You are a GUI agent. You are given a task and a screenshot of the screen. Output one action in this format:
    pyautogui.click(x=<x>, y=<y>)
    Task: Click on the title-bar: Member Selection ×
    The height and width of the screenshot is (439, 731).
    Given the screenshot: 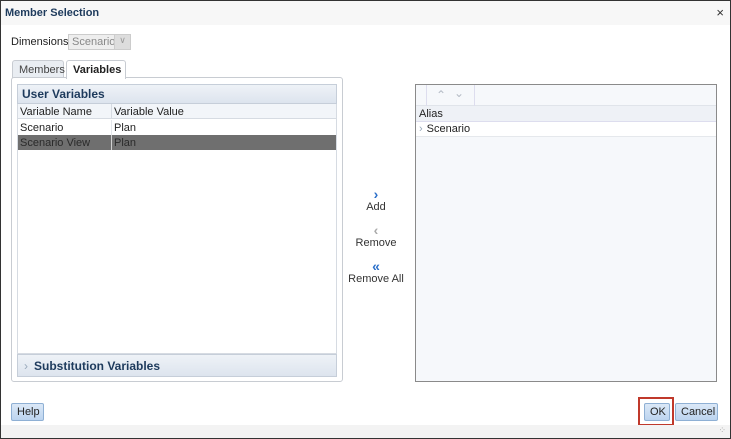 What is the action you would take?
    pyautogui.click(x=365, y=13)
    